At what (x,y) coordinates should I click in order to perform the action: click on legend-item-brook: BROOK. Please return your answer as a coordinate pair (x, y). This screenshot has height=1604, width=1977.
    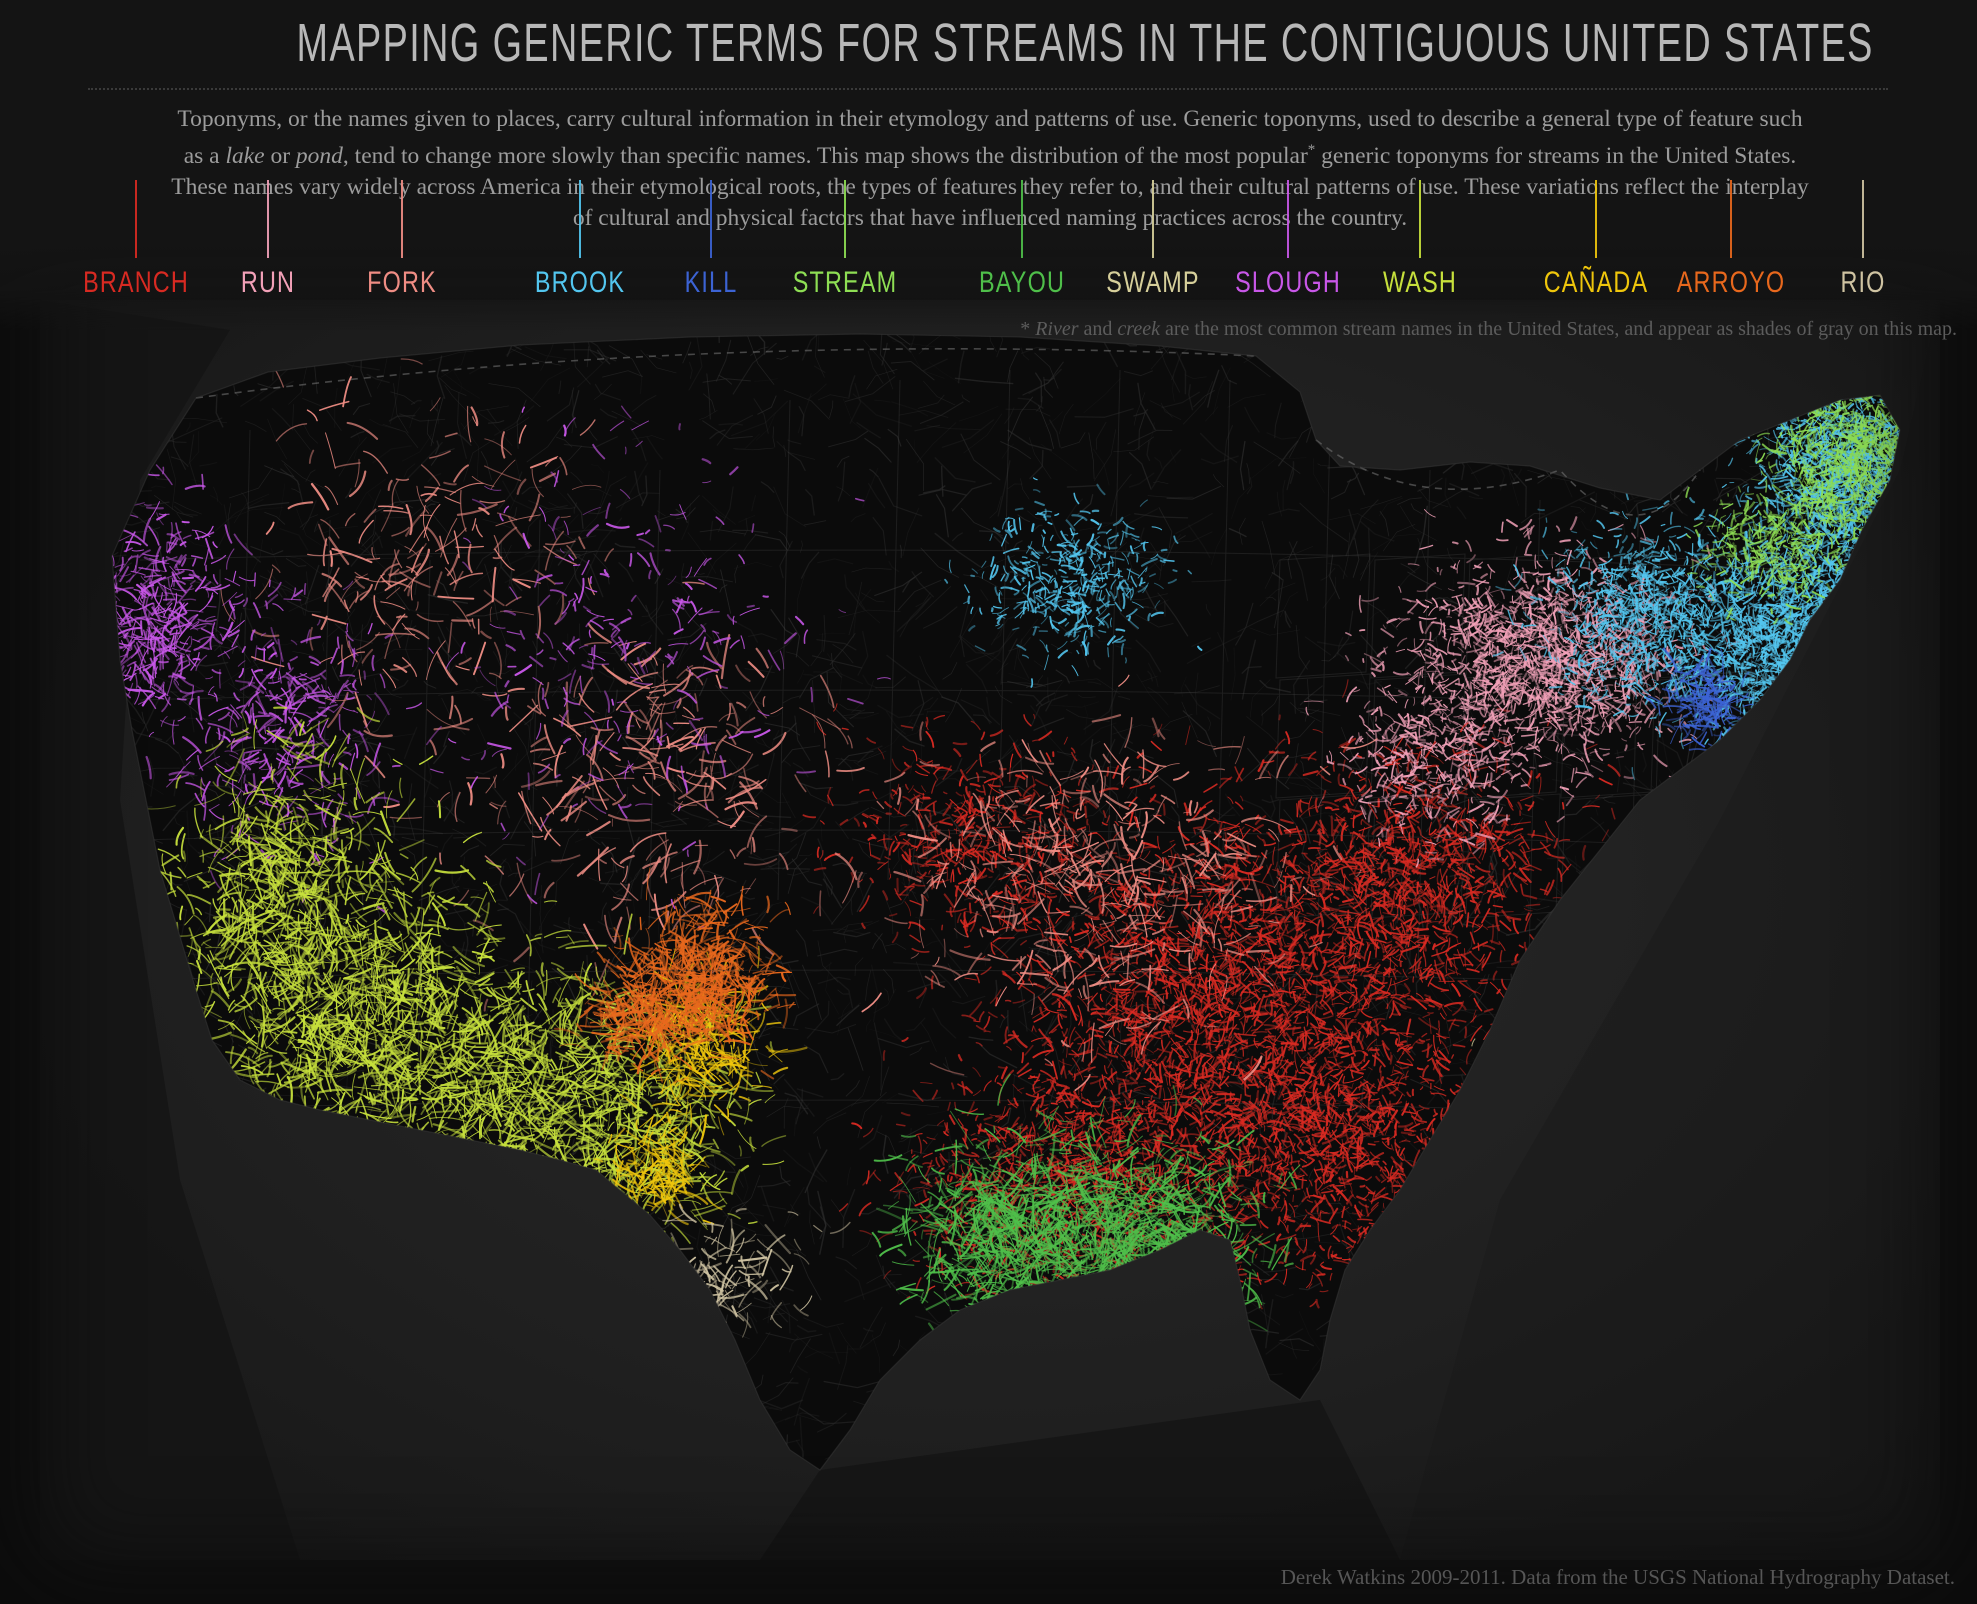
    Looking at the image, I should click on (579, 239).